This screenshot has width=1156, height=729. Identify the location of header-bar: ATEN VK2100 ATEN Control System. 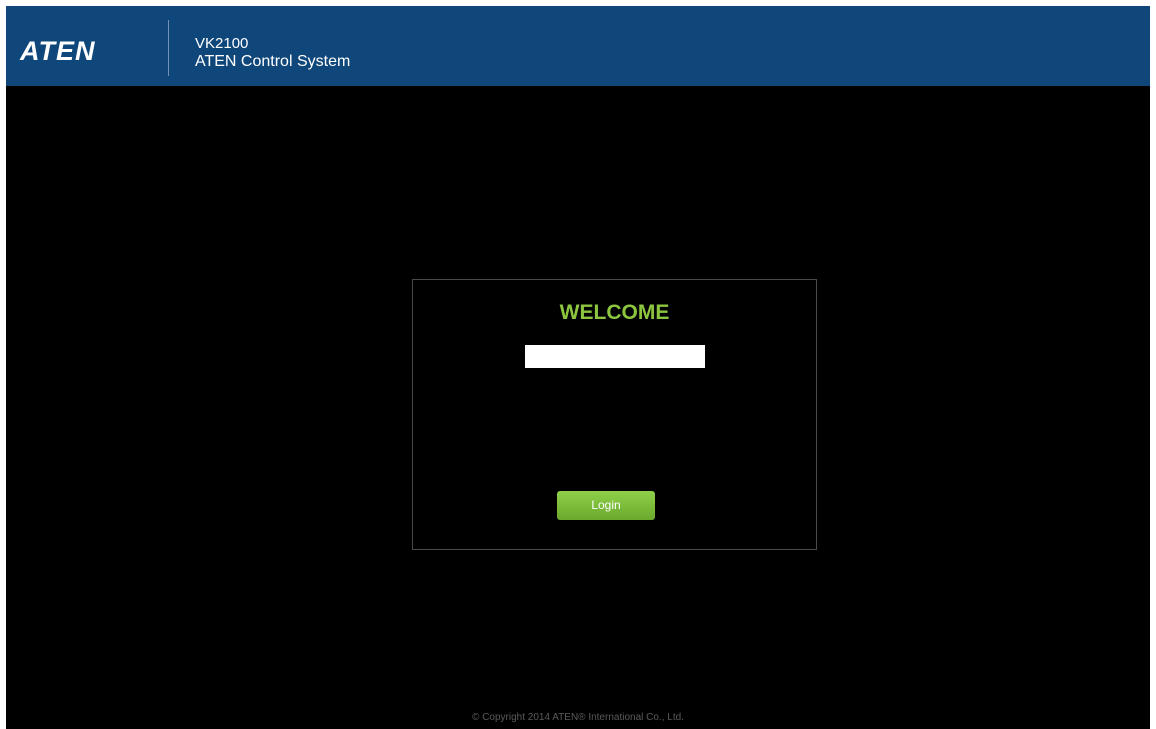
(578, 46).